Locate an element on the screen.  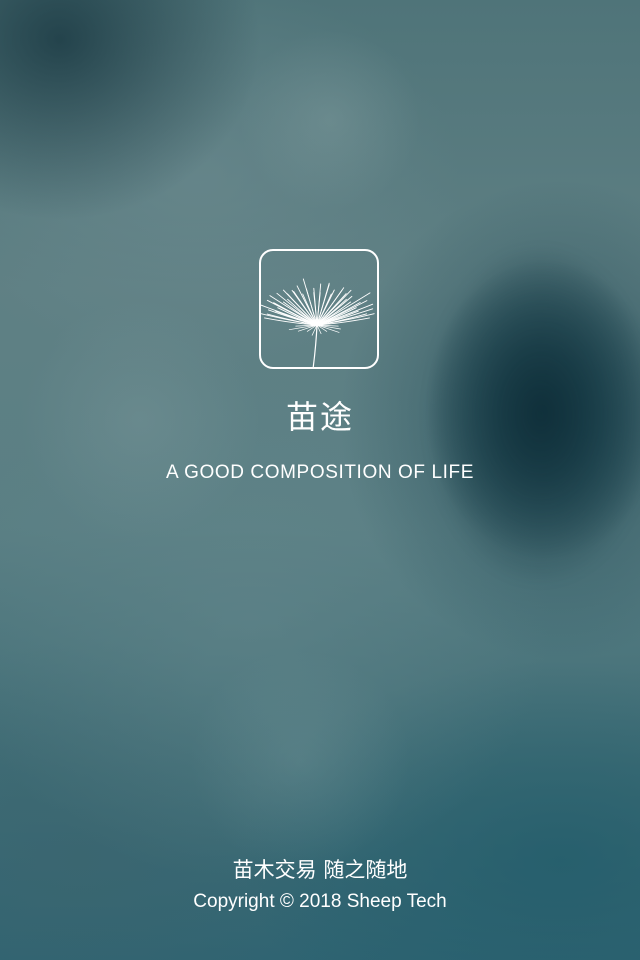
copyright: Copyright © 2018 Sheep Tech is located at coordinates (320, 901).